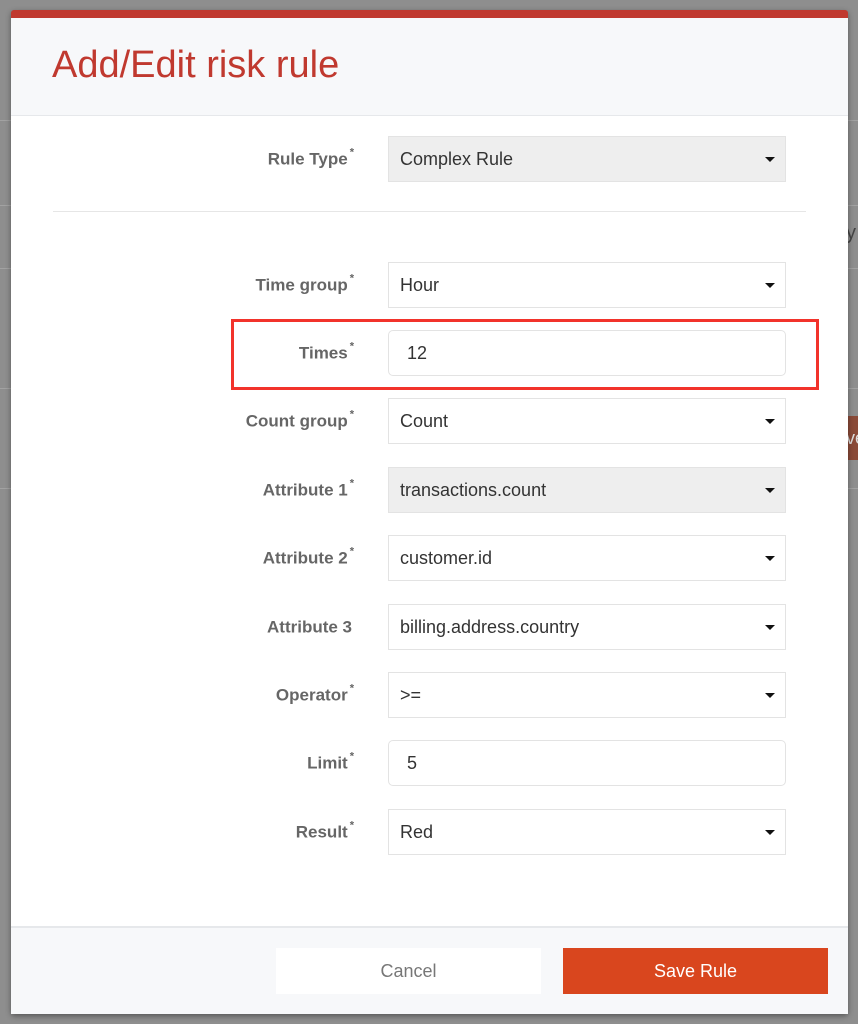 This screenshot has height=1024, width=858. What do you see at coordinates (525, 354) in the screenshot?
I see `highlight-box` at bounding box center [525, 354].